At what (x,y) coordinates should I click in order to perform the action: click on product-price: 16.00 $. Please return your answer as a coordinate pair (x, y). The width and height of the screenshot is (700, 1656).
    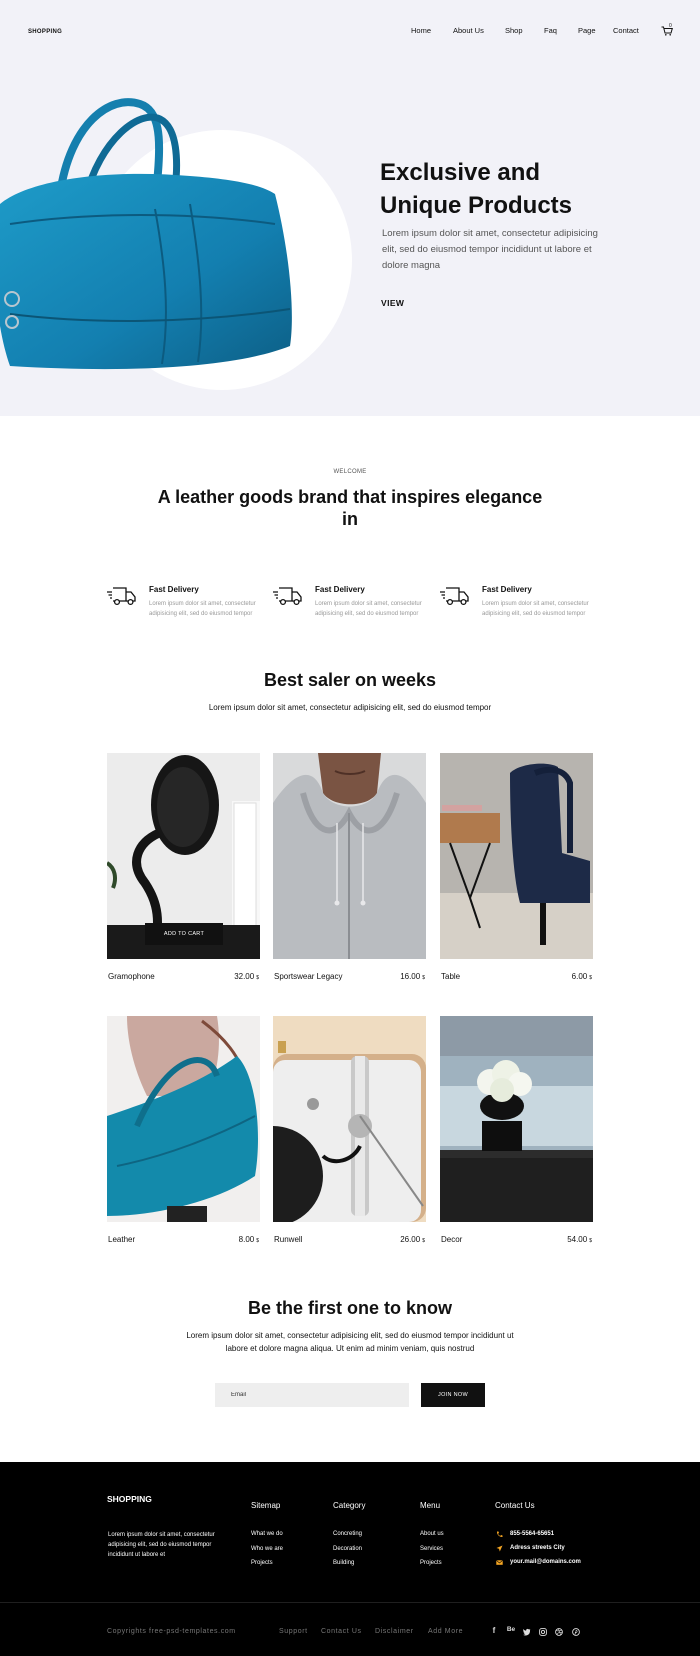
    Looking at the image, I should click on (412, 976).